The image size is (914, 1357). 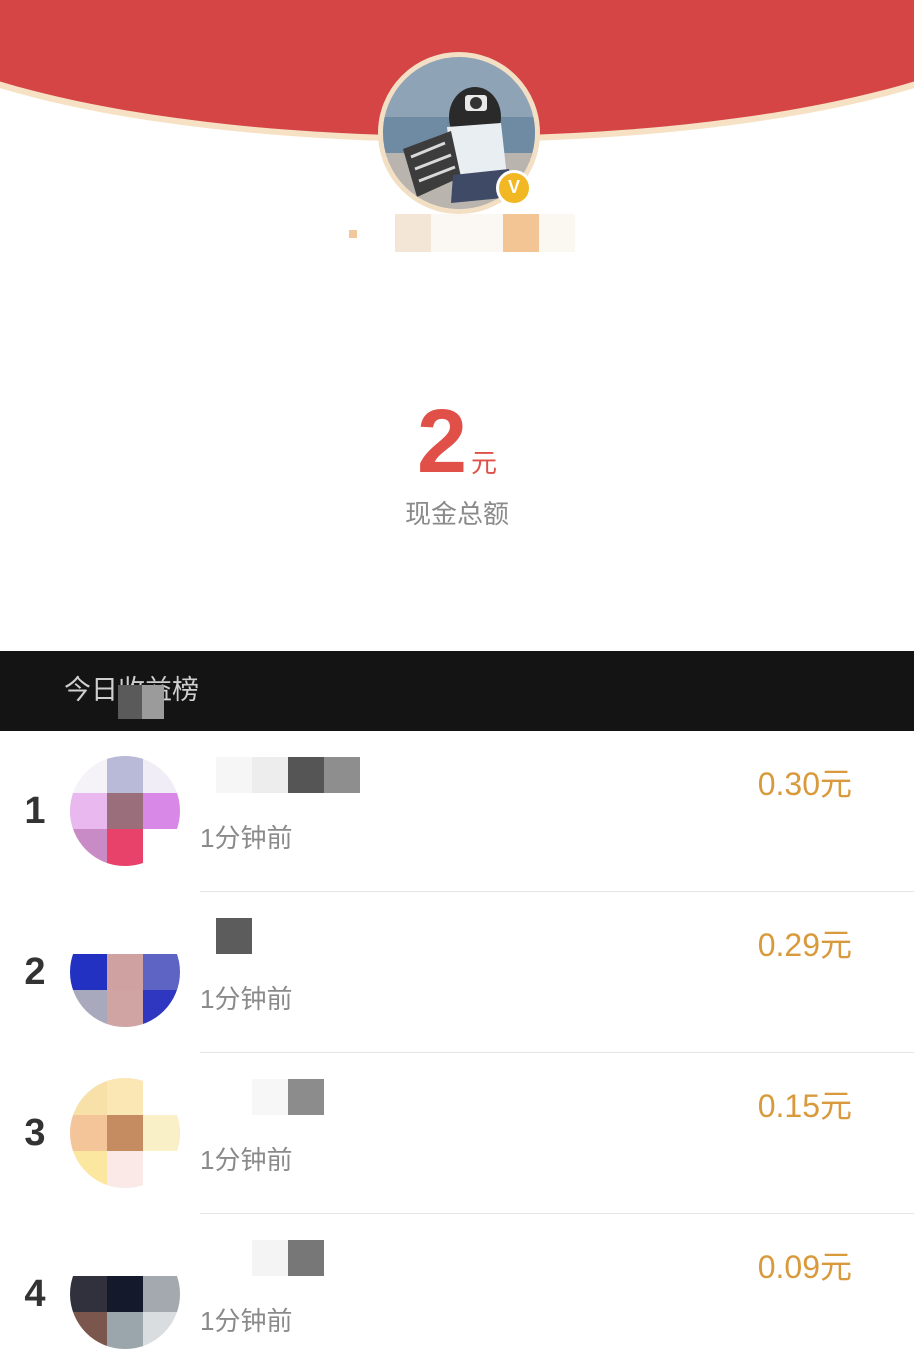 I want to click on ranking-header-bar: 今日收益榜, so click(x=457, y=691).